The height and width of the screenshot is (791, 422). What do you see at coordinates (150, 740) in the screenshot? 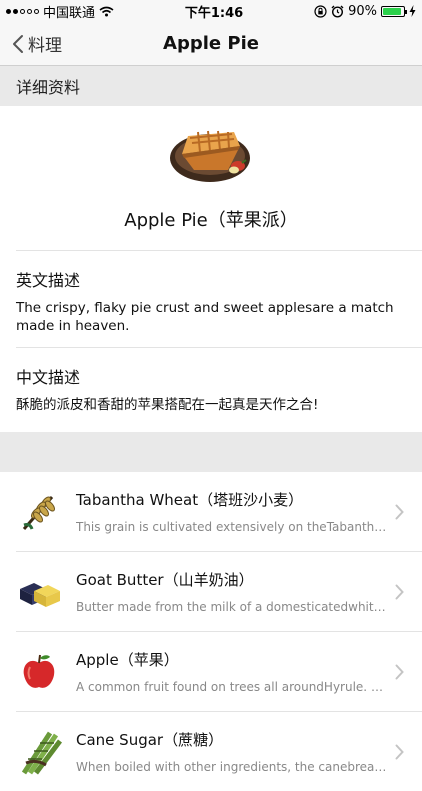
I see `ingredient-name: Cane Sugar（蔗糖）` at bounding box center [150, 740].